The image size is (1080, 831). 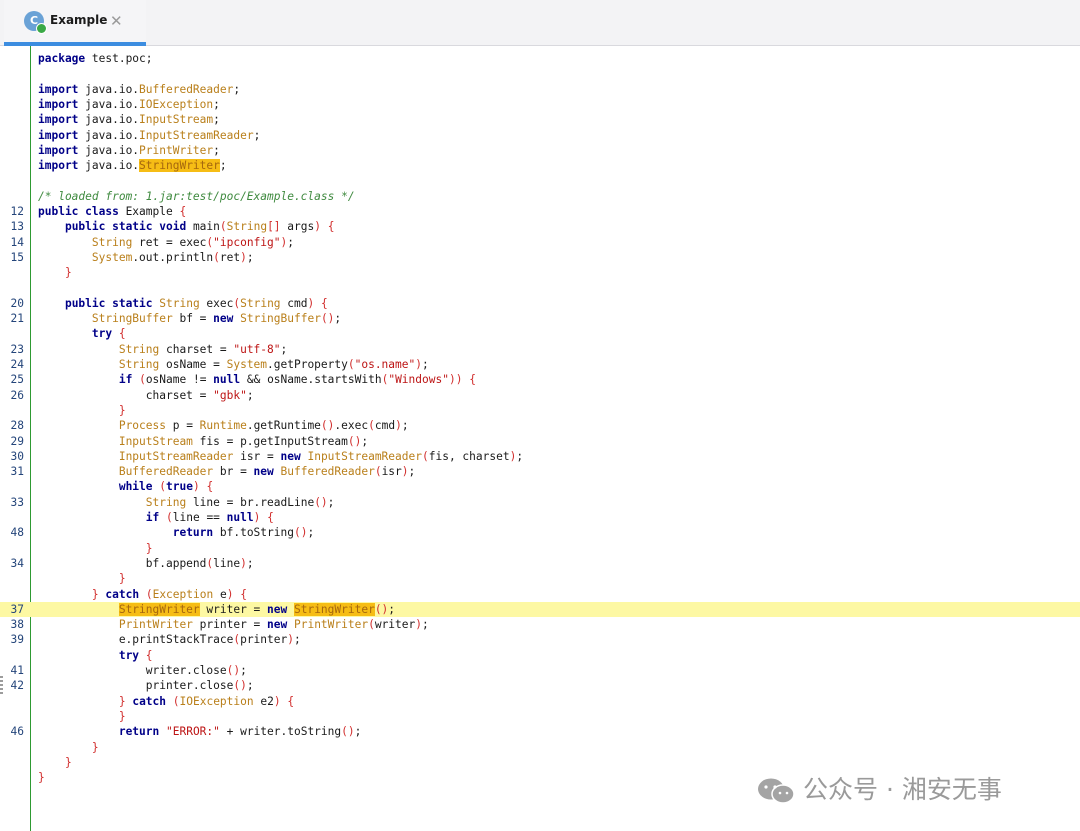 What do you see at coordinates (132, 165) in the screenshot?
I see `code-text: import java.io.StringWriter;` at bounding box center [132, 165].